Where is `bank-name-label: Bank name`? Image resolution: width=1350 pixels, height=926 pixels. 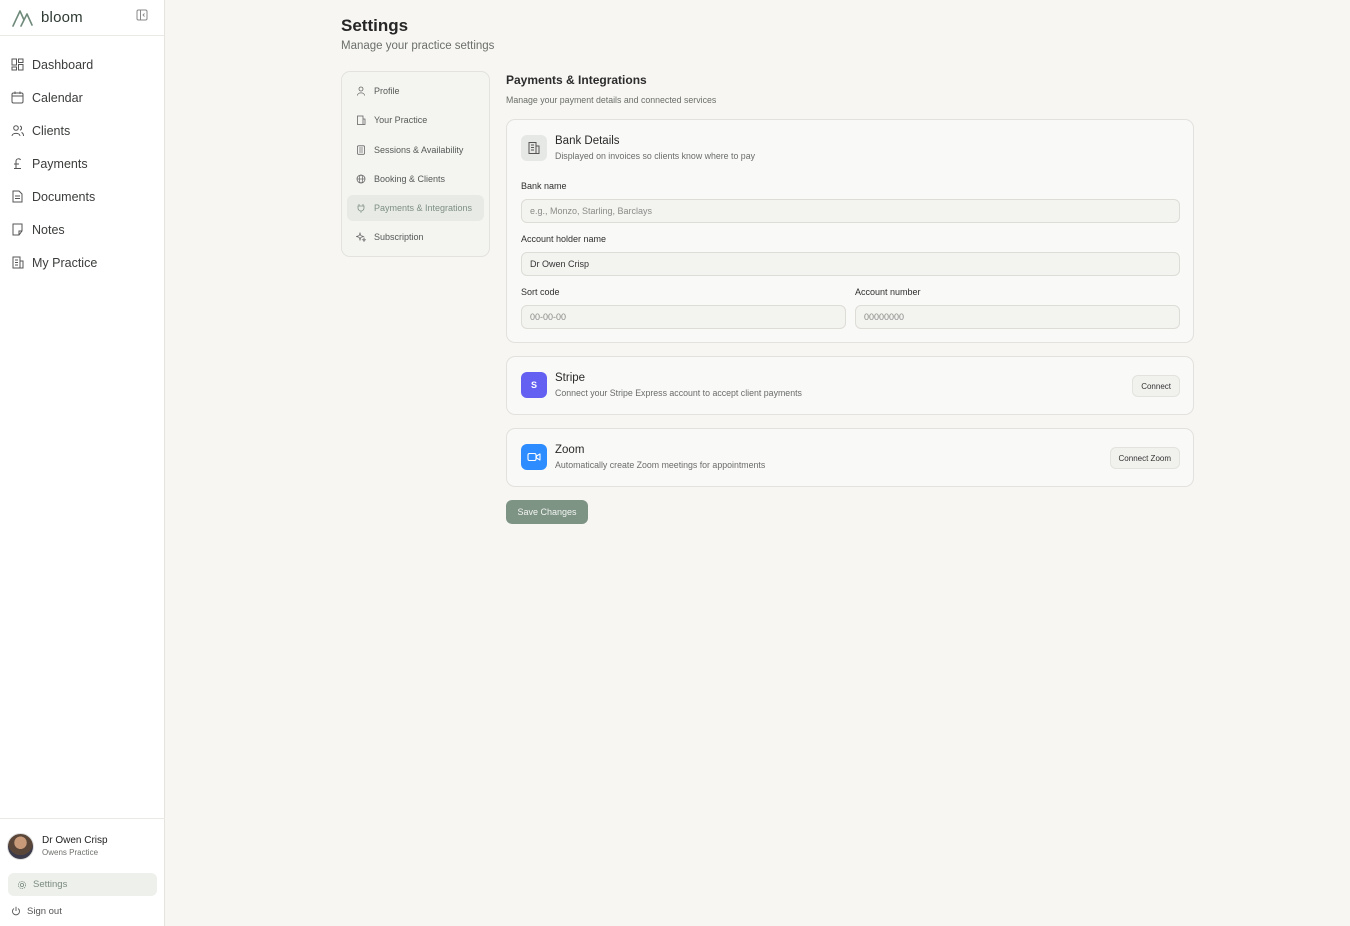
bank-name-label: Bank name is located at coordinates (544, 186).